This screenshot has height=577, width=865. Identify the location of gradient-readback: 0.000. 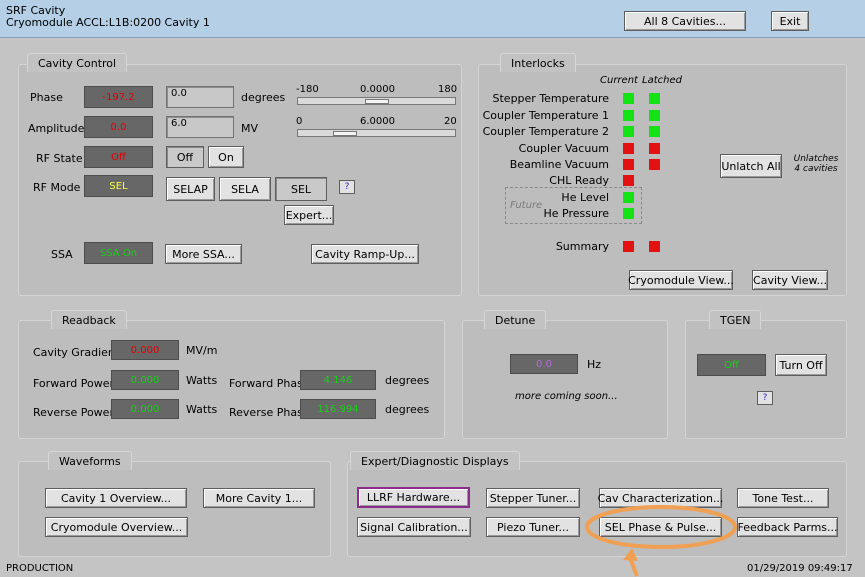
(145, 350).